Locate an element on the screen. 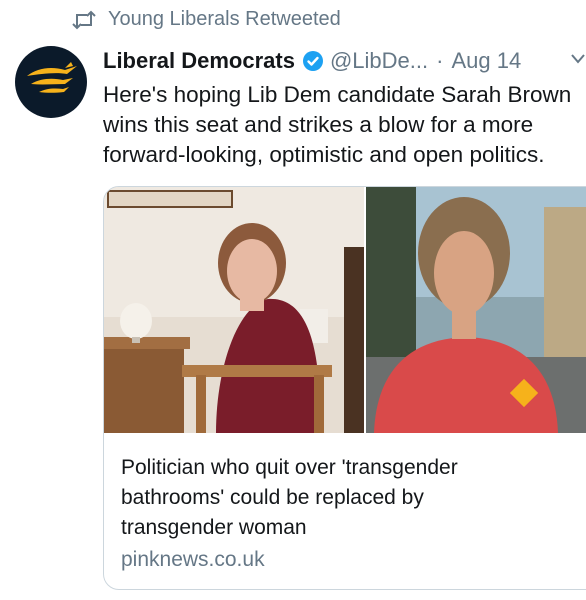  avatar is located at coordinates (51, 82).